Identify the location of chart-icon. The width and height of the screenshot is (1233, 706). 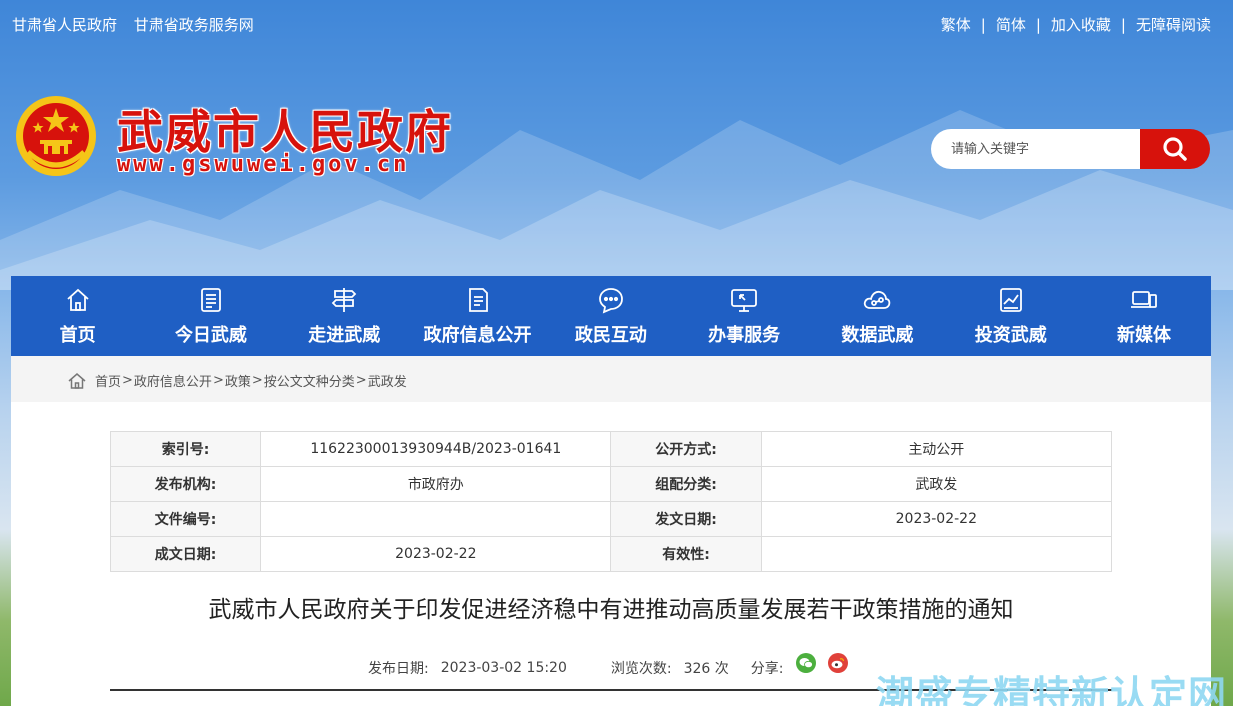
(1011, 300).